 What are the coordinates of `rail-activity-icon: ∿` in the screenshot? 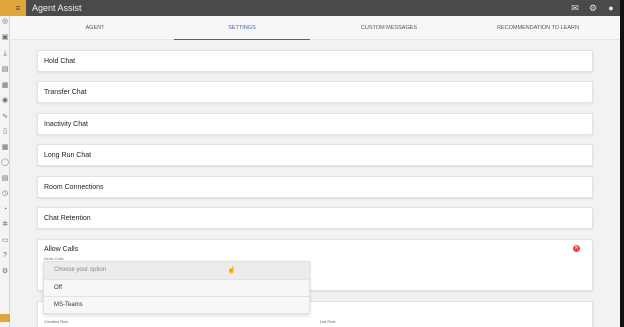 It's located at (5, 117).